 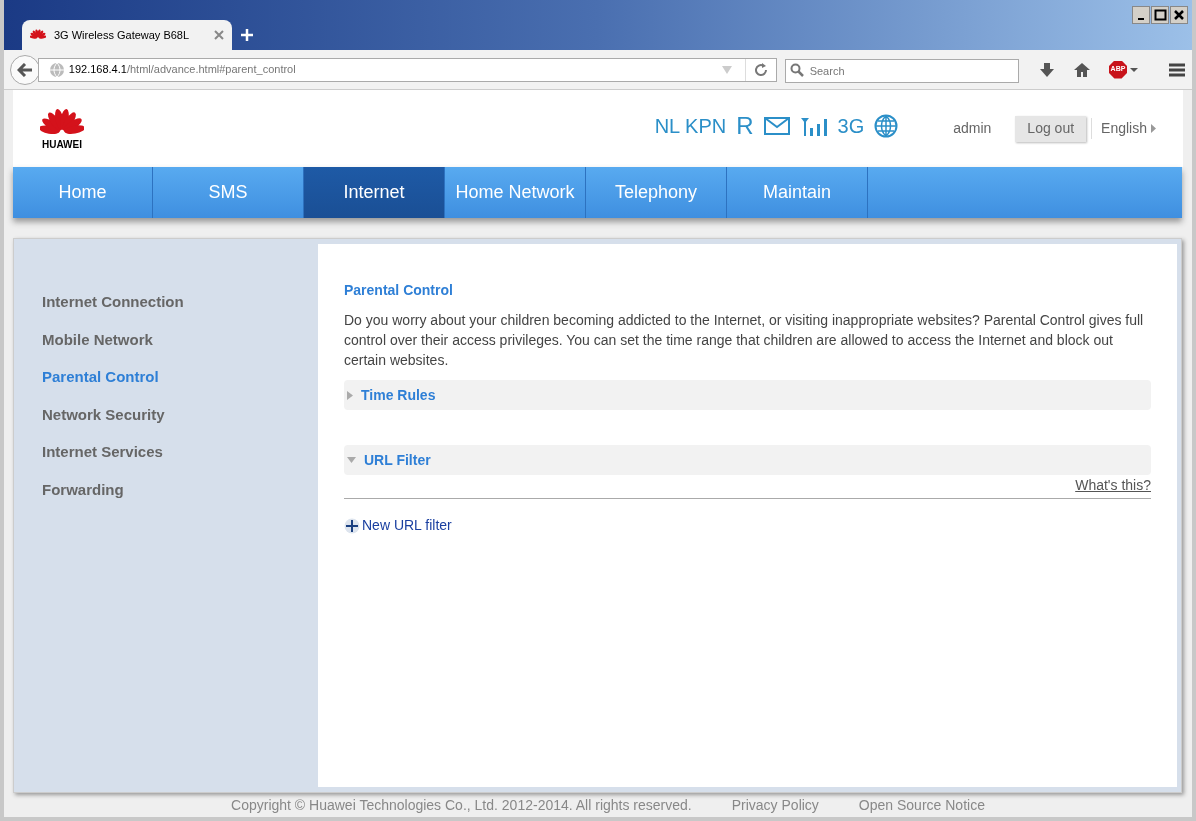 I want to click on url-text: 192.168.4.1/html/advance.html#parent_control, so click(x=182, y=70).